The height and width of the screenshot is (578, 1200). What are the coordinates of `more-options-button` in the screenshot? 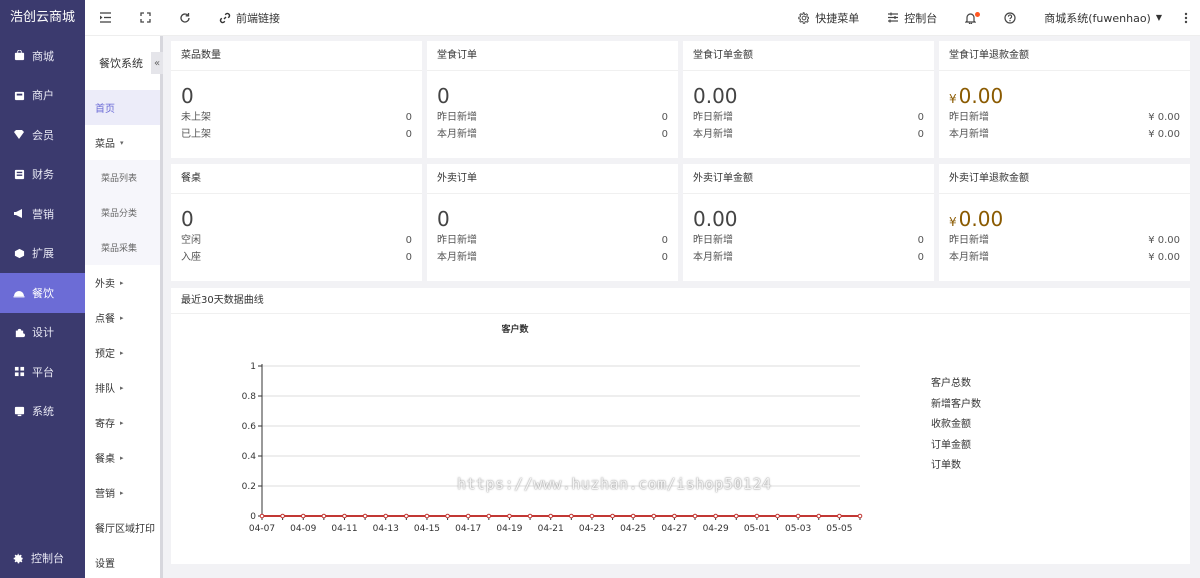 It's located at (1188, 18).